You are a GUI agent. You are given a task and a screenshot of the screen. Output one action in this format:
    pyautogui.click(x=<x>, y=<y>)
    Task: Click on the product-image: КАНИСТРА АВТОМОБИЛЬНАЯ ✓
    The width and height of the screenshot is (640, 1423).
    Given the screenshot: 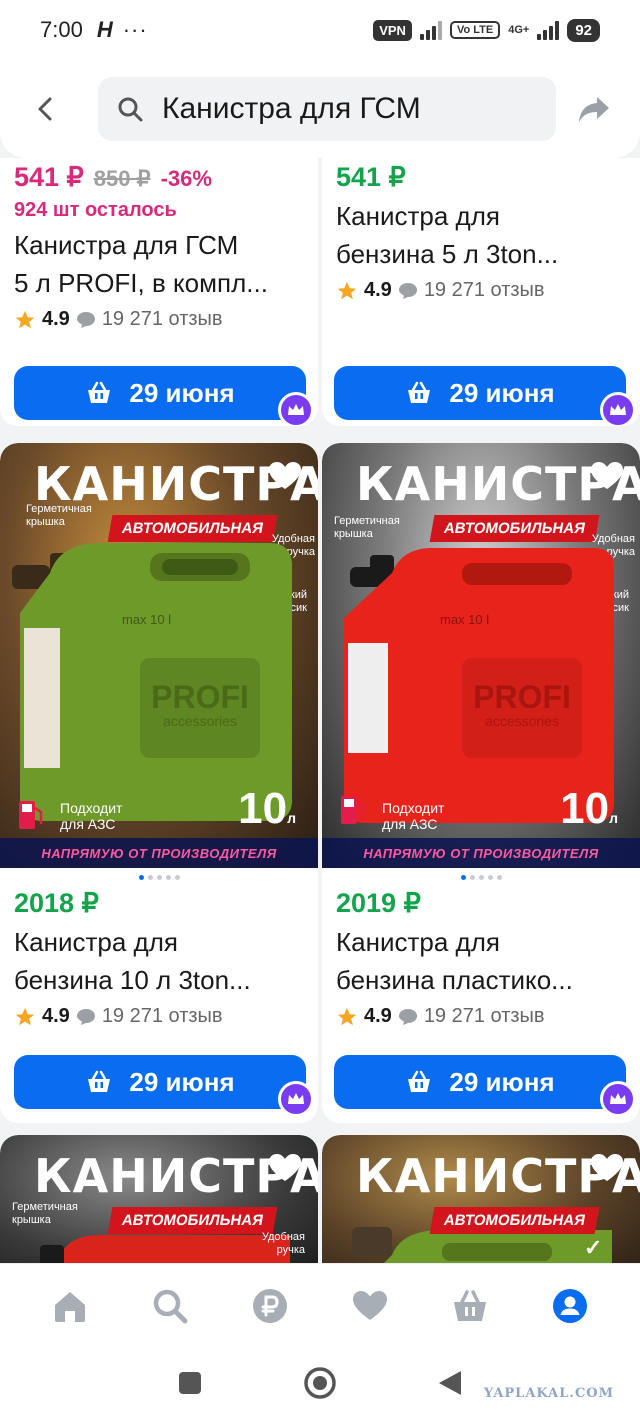 What is the action you would take?
    pyautogui.click(x=481, y=1205)
    